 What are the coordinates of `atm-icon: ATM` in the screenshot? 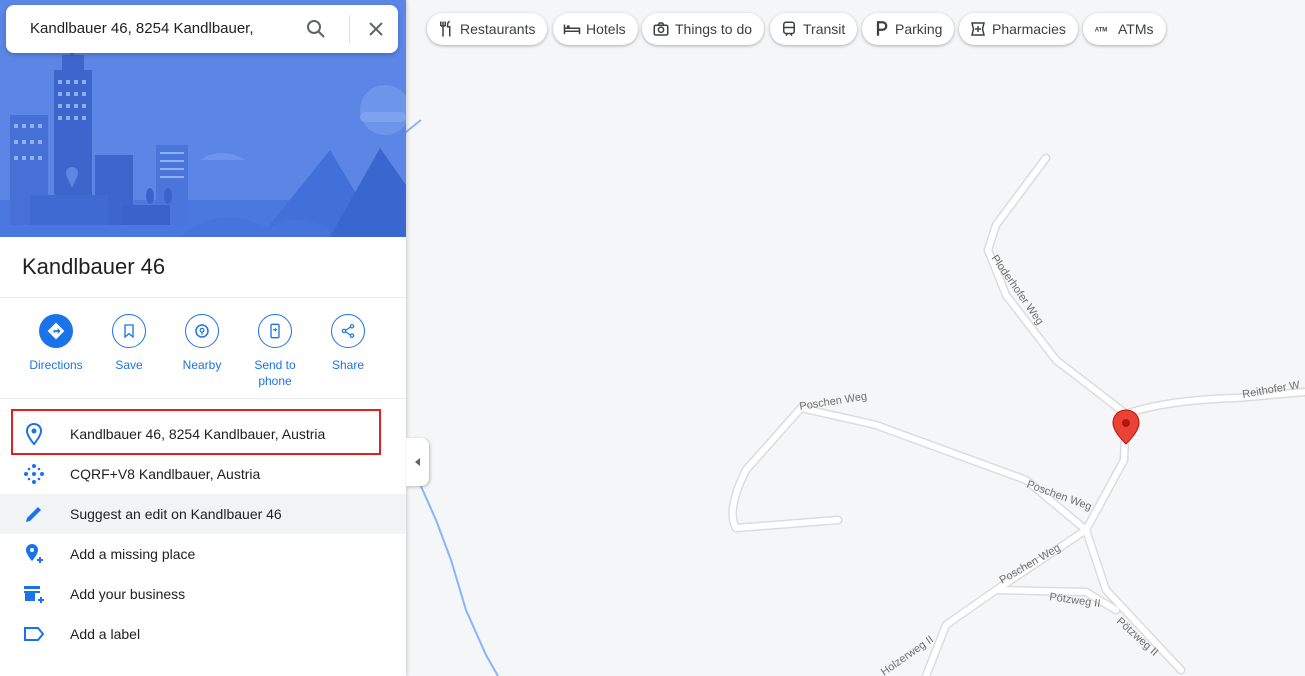 It's located at (1101, 30).